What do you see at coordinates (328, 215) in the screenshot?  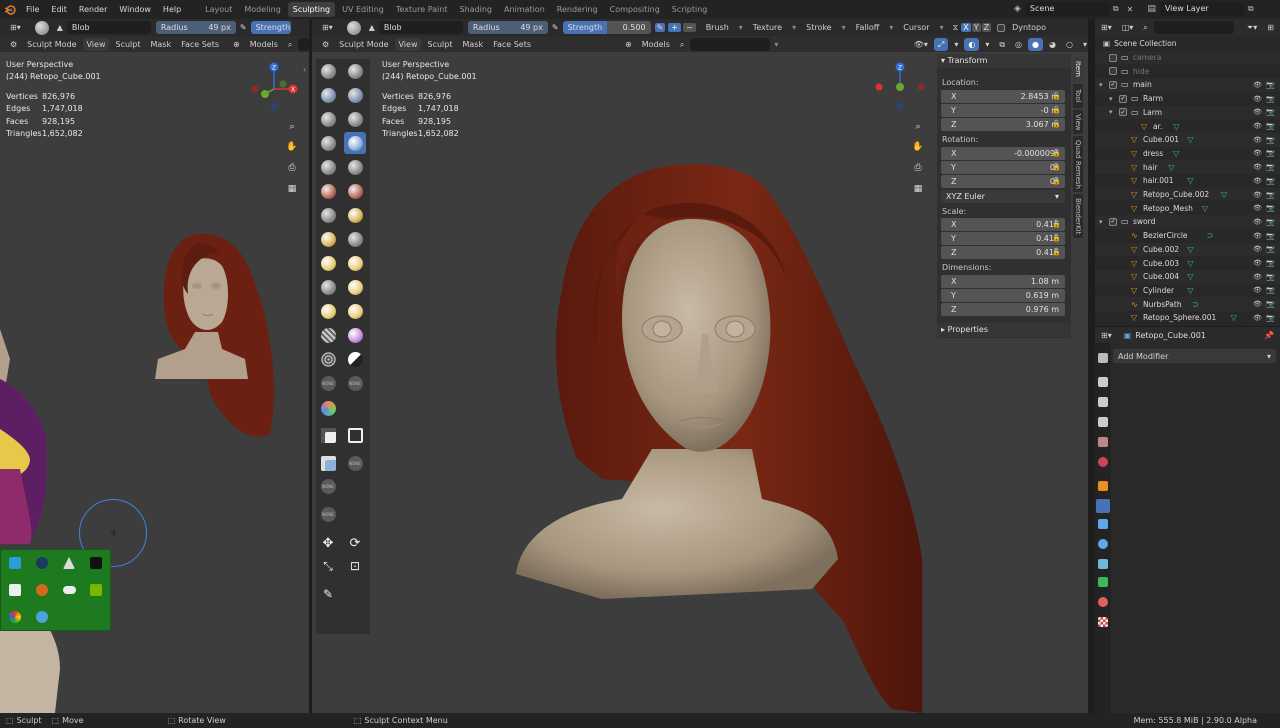 I see `pinch-brush-icon` at bounding box center [328, 215].